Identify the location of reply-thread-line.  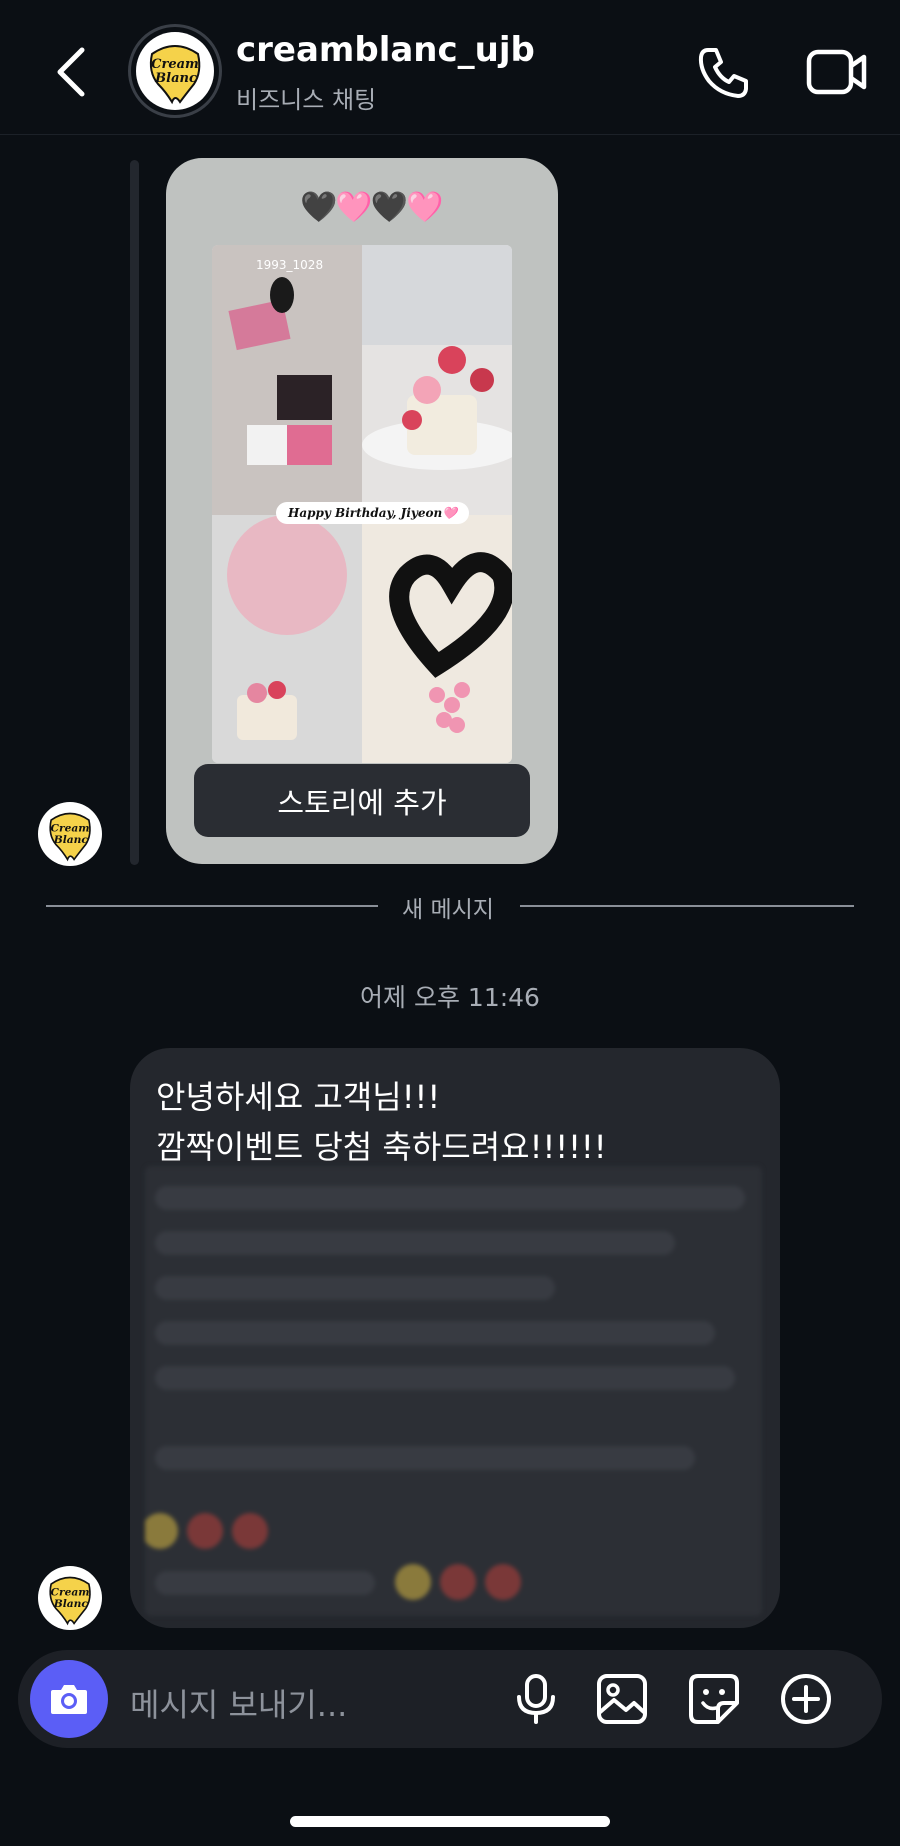
(134, 512).